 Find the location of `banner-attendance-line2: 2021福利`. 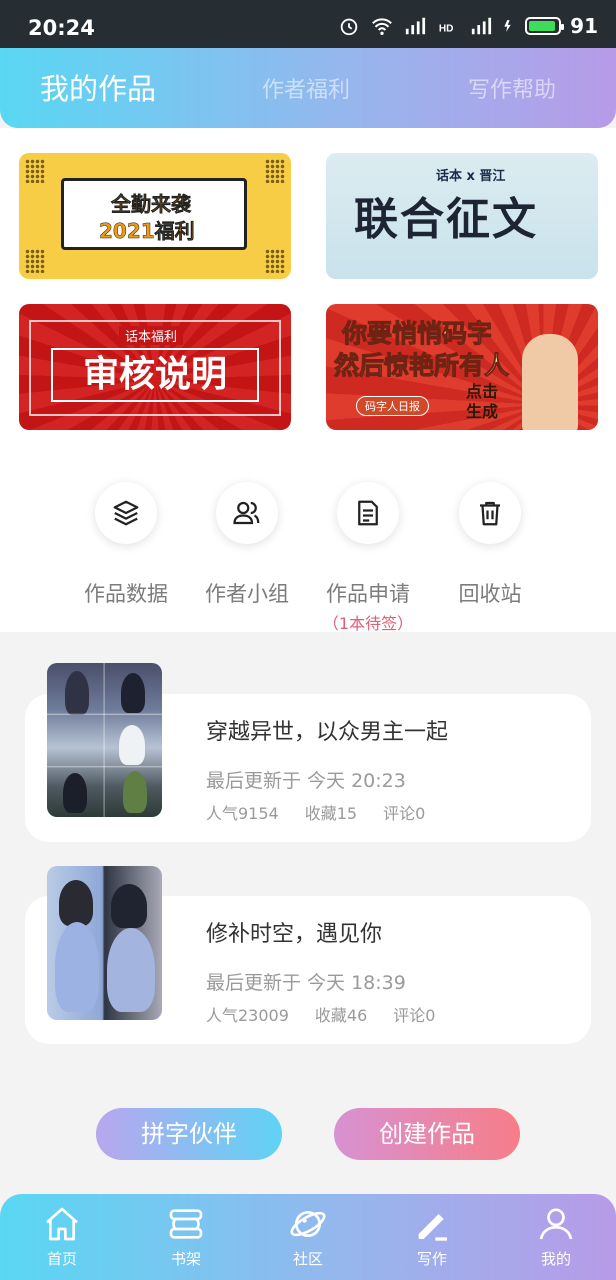

banner-attendance-line2: 2021福利 is located at coordinates (147, 231).